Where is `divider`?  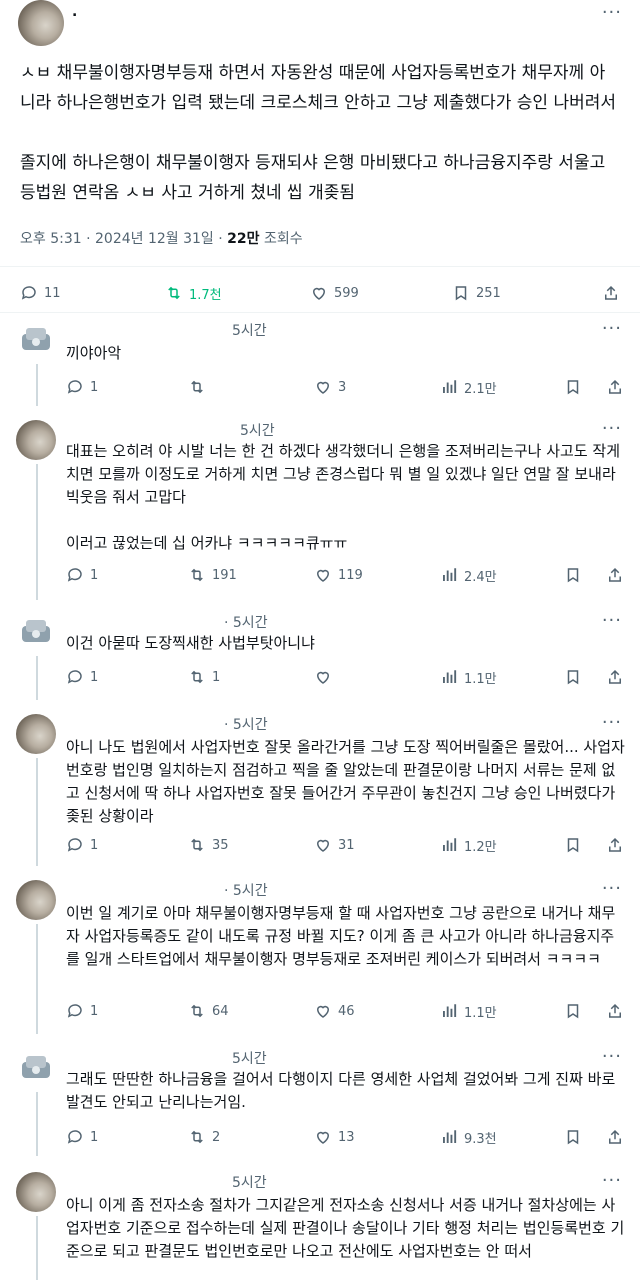 divider is located at coordinates (320, 266).